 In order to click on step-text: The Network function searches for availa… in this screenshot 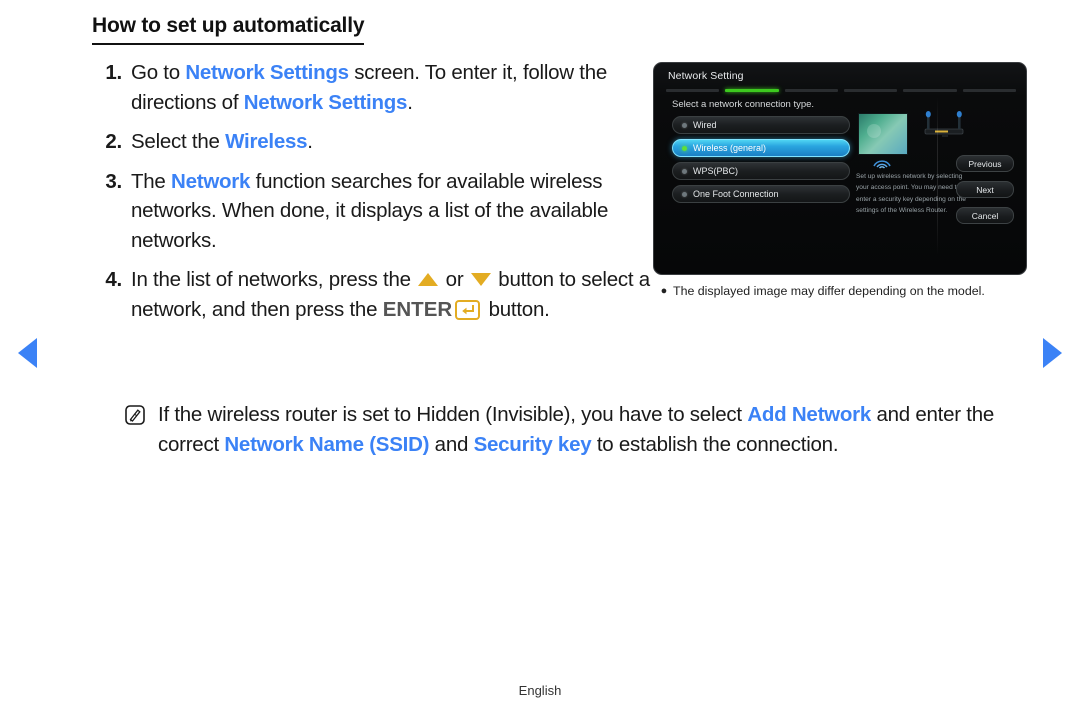, I will do `click(391, 211)`.